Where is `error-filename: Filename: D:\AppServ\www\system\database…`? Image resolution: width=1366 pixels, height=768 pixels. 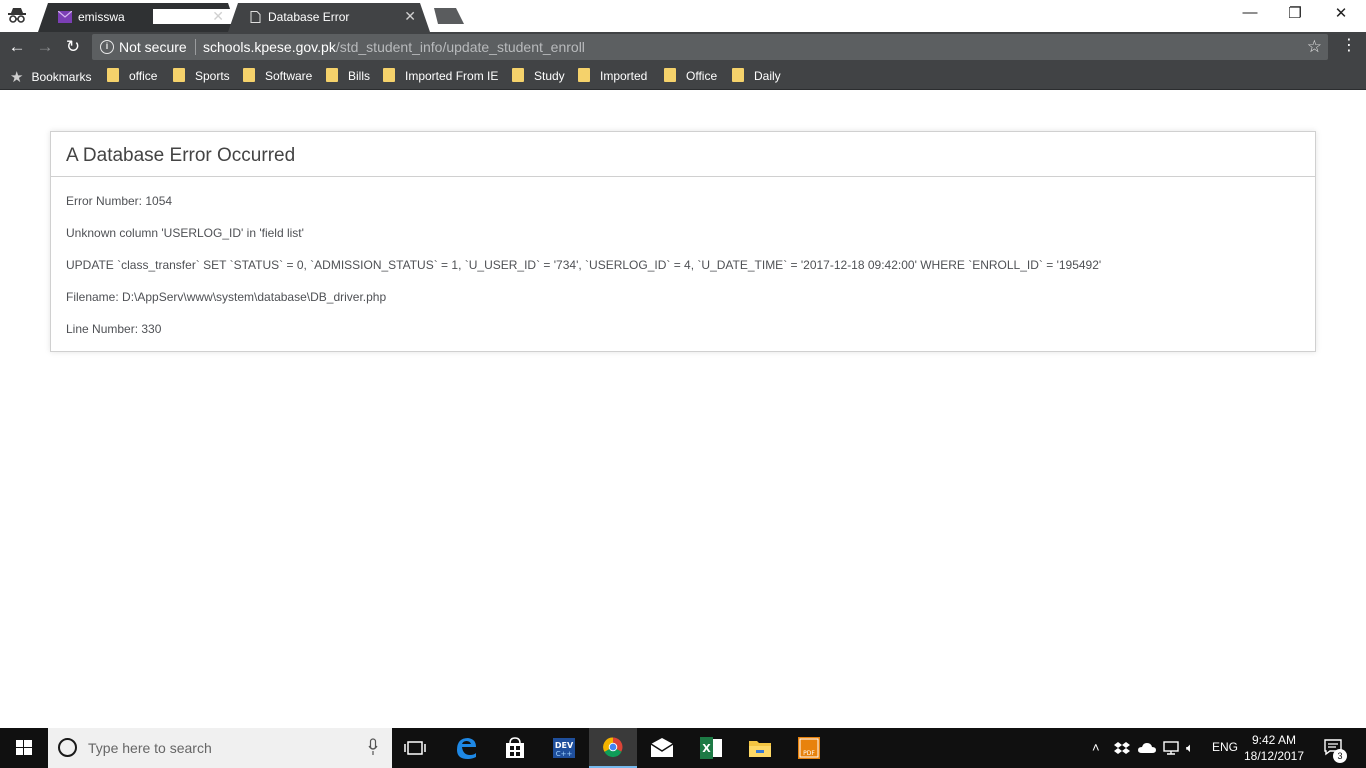
error-filename: Filename: D:\AppServ\www\system\database… is located at coordinates (226, 297).